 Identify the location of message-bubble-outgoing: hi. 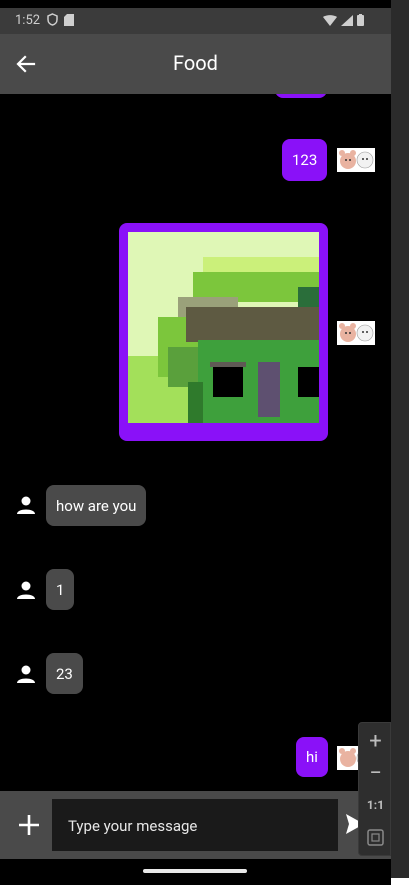
(312, 757).